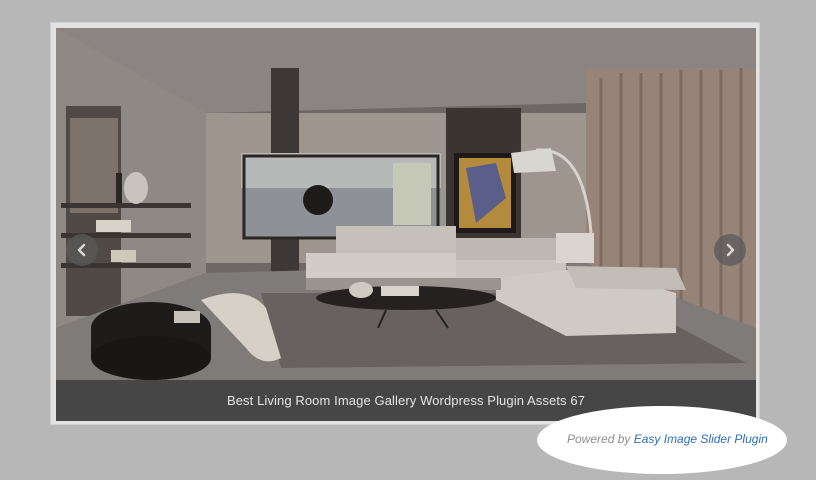  I want to click on previous-slide-button, so click(82, 250).